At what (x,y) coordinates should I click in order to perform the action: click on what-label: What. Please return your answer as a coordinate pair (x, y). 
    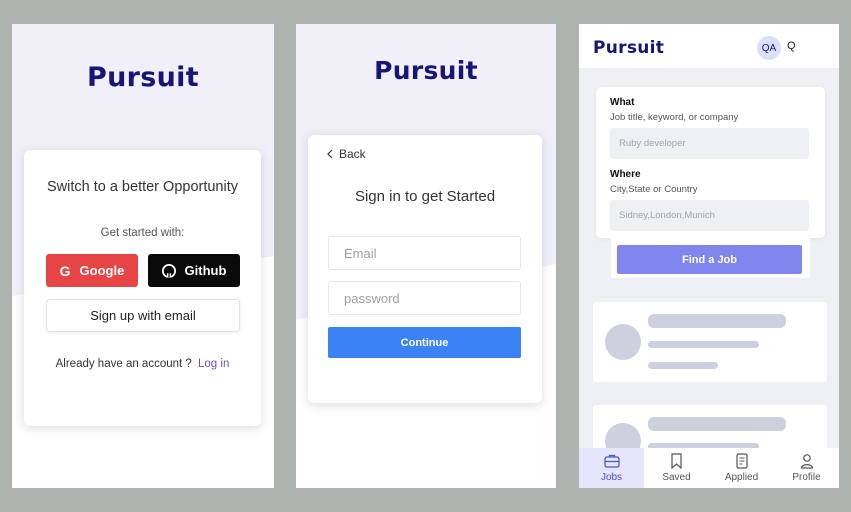
    Looking at the image, I should click on (622, 102).